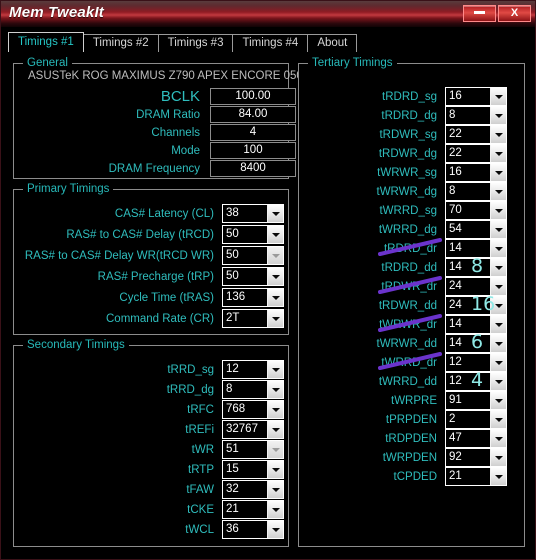 Image resolution: width=536 pixels, height=560 pixels. Describe the element at coordinates (476, 267) in the screenshot. I see `tertiary-combo-trdrd_dd: 14` at that location.